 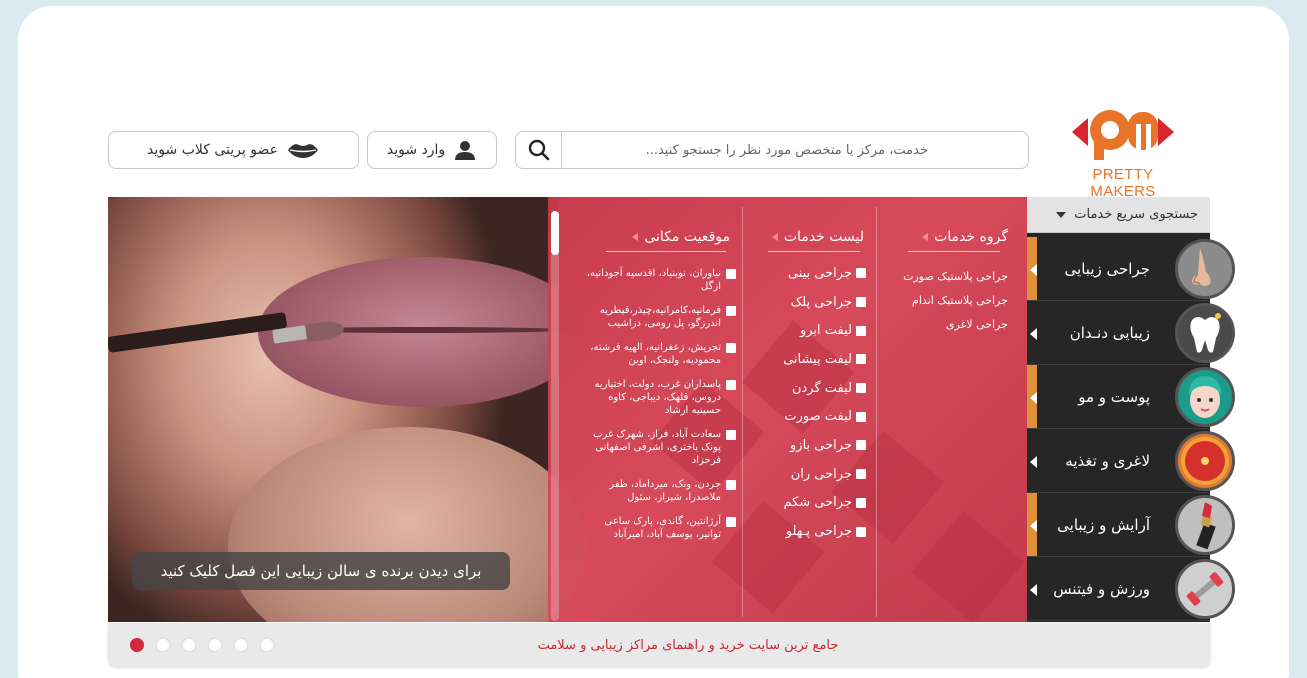 I want to click on services-column-title: لیست خدمات, so click(x=823, y=237).